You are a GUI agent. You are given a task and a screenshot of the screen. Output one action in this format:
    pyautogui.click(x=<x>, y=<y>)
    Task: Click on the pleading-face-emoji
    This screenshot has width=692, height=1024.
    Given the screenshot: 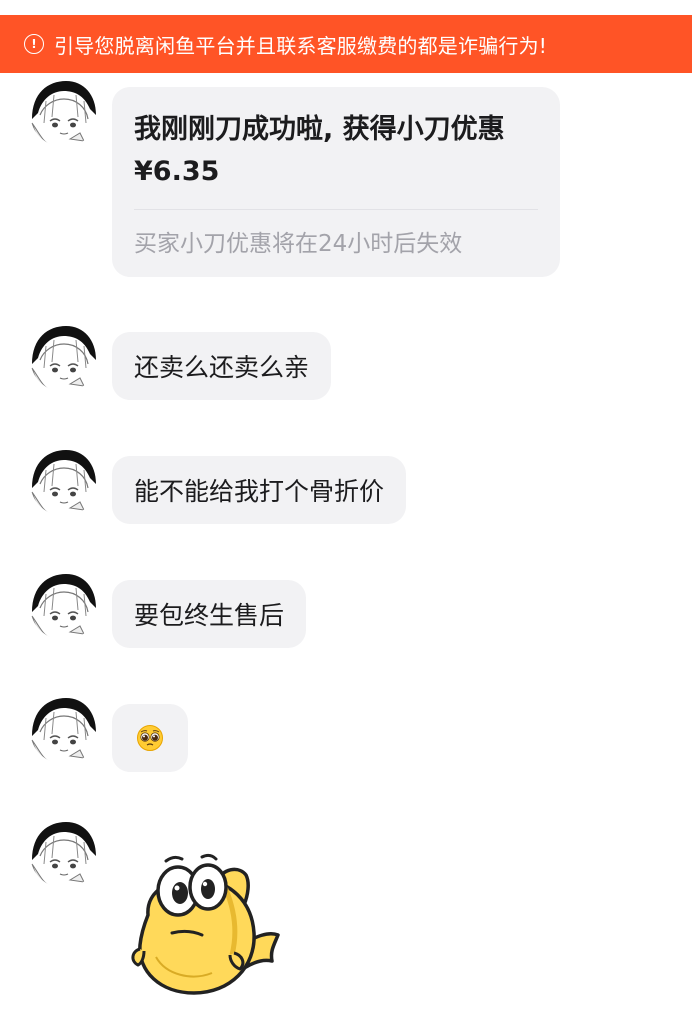 What is the action you would take?
    pyautogui.click(x=150, y=738)
    